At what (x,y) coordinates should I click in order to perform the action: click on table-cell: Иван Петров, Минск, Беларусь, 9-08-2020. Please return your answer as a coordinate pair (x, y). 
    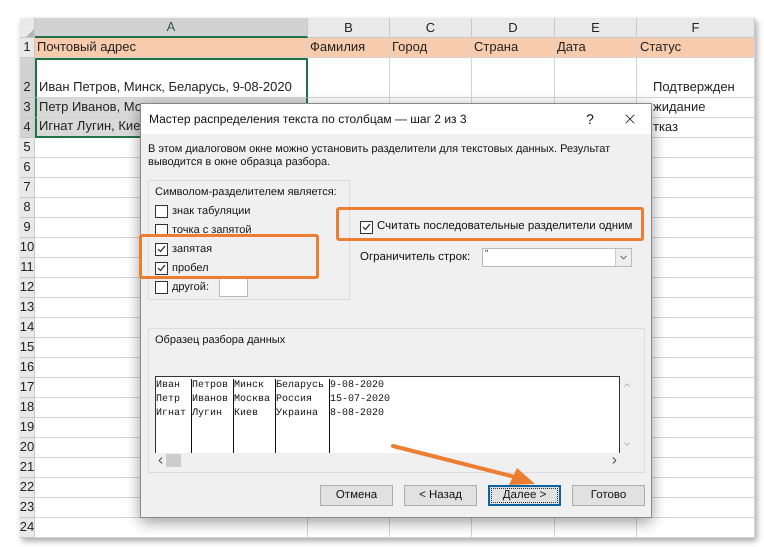
    Looking at the image, I should click on (171, 78).